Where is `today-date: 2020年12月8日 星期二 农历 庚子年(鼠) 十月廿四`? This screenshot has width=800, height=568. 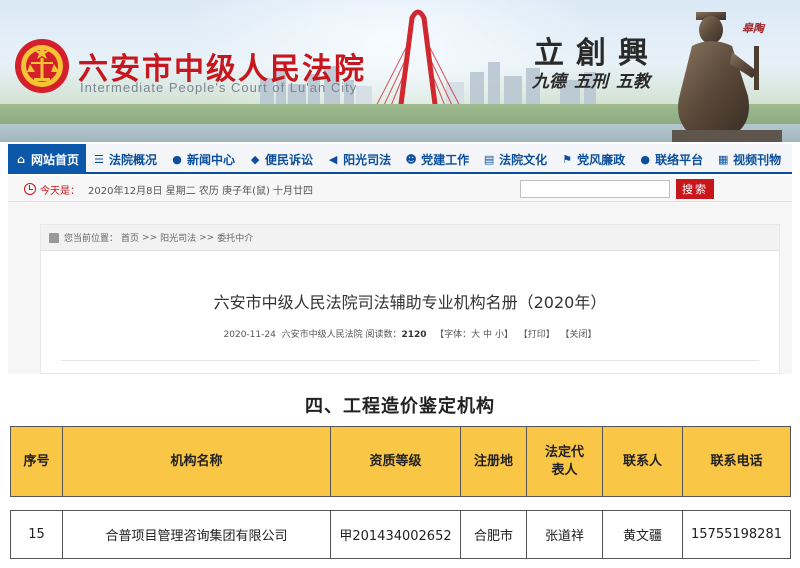
today-date: 2020年12月8日 星期二 农历 庚子年(鼠) 十月廿四 is located at coordinates (201, 191).